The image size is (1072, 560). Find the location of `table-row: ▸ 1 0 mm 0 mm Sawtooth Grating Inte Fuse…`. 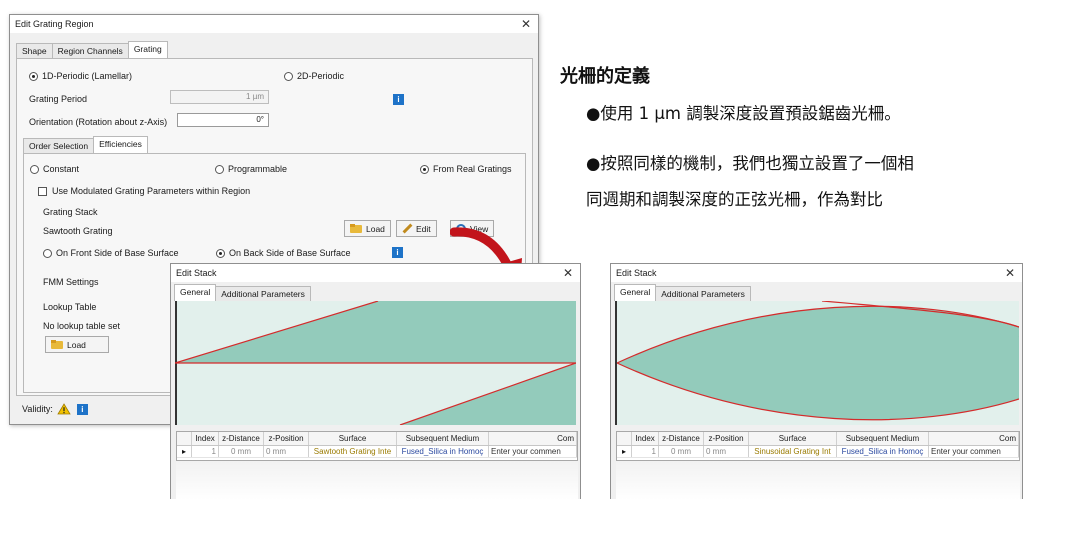

table-row: ▸ 1 0 mm 0 mm Sawtooth Grating Inte Fuse… is located at coordinates (377, 452).